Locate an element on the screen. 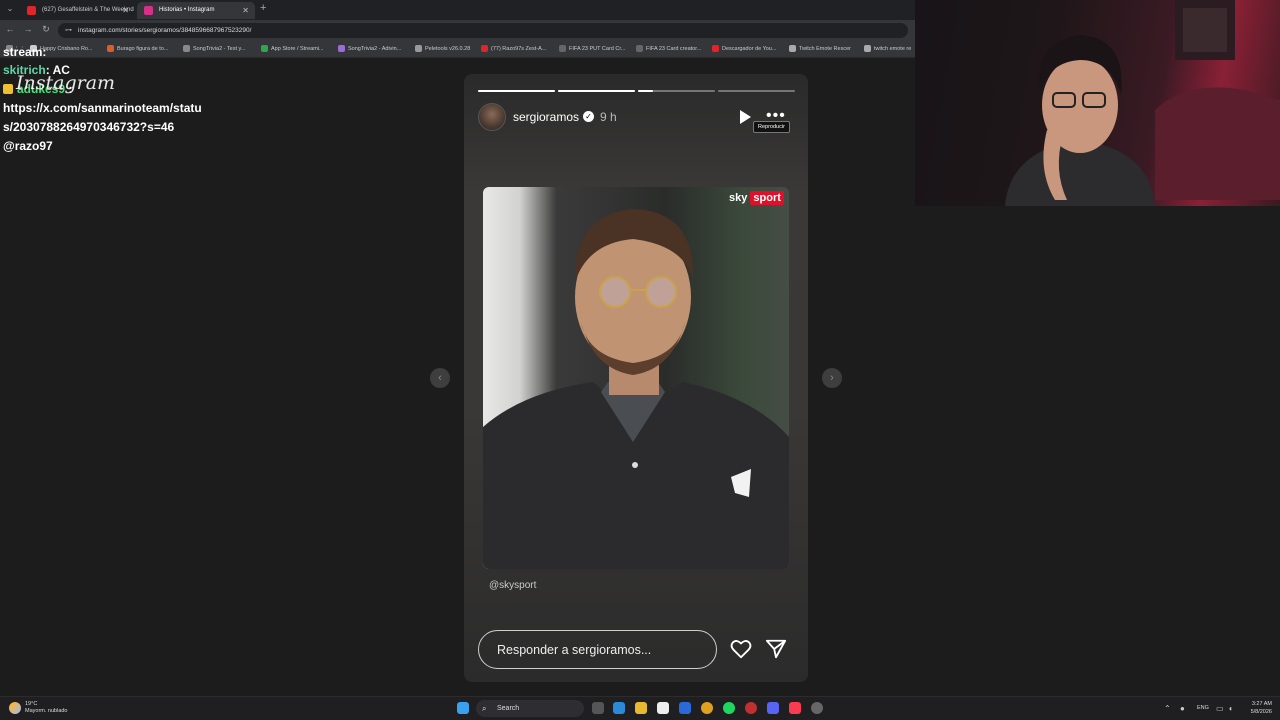 The image size is (1280, 720). tab-search-icon: ⌄ is located at coordinates (10, 9).